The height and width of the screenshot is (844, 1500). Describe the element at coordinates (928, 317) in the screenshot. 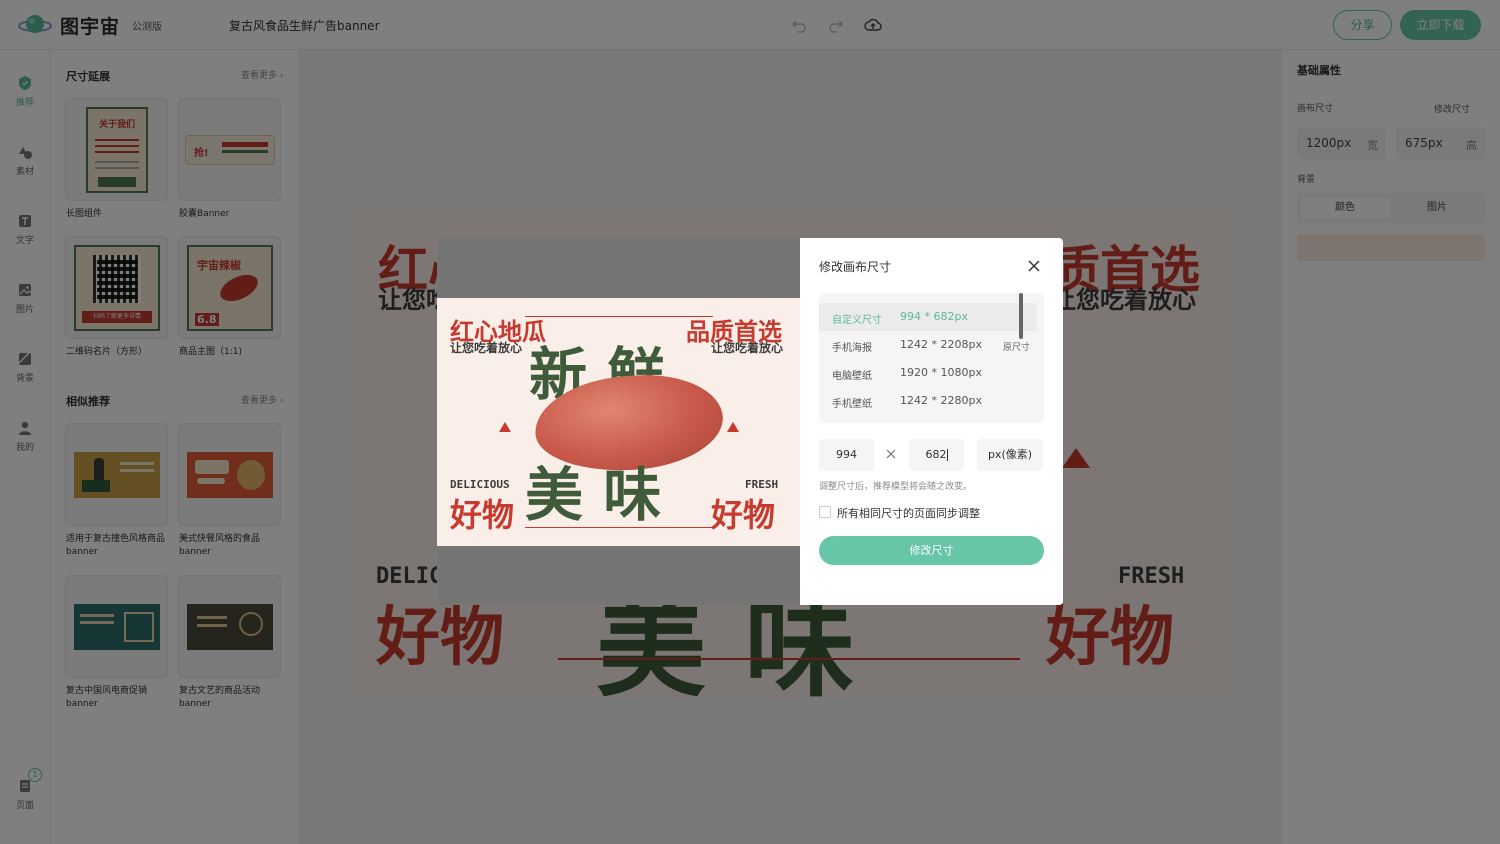

I see `preset-size-custom: 自定义尺寸 994 * 682px` at that location.